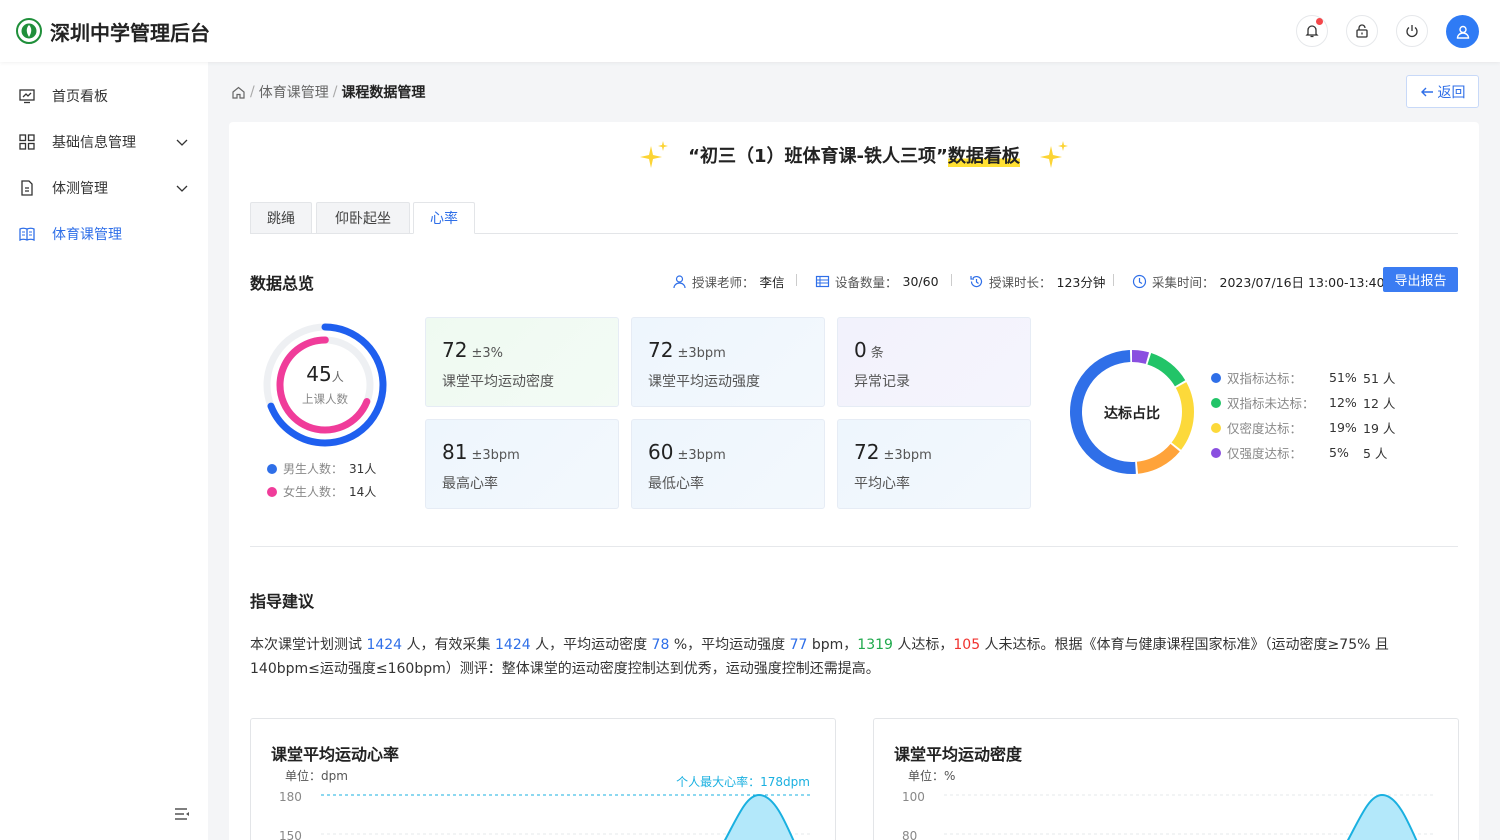 This screenshot has width=1500, height=840. I want to click on stat-label: 课堂平均运动强度, so click(704, 382).